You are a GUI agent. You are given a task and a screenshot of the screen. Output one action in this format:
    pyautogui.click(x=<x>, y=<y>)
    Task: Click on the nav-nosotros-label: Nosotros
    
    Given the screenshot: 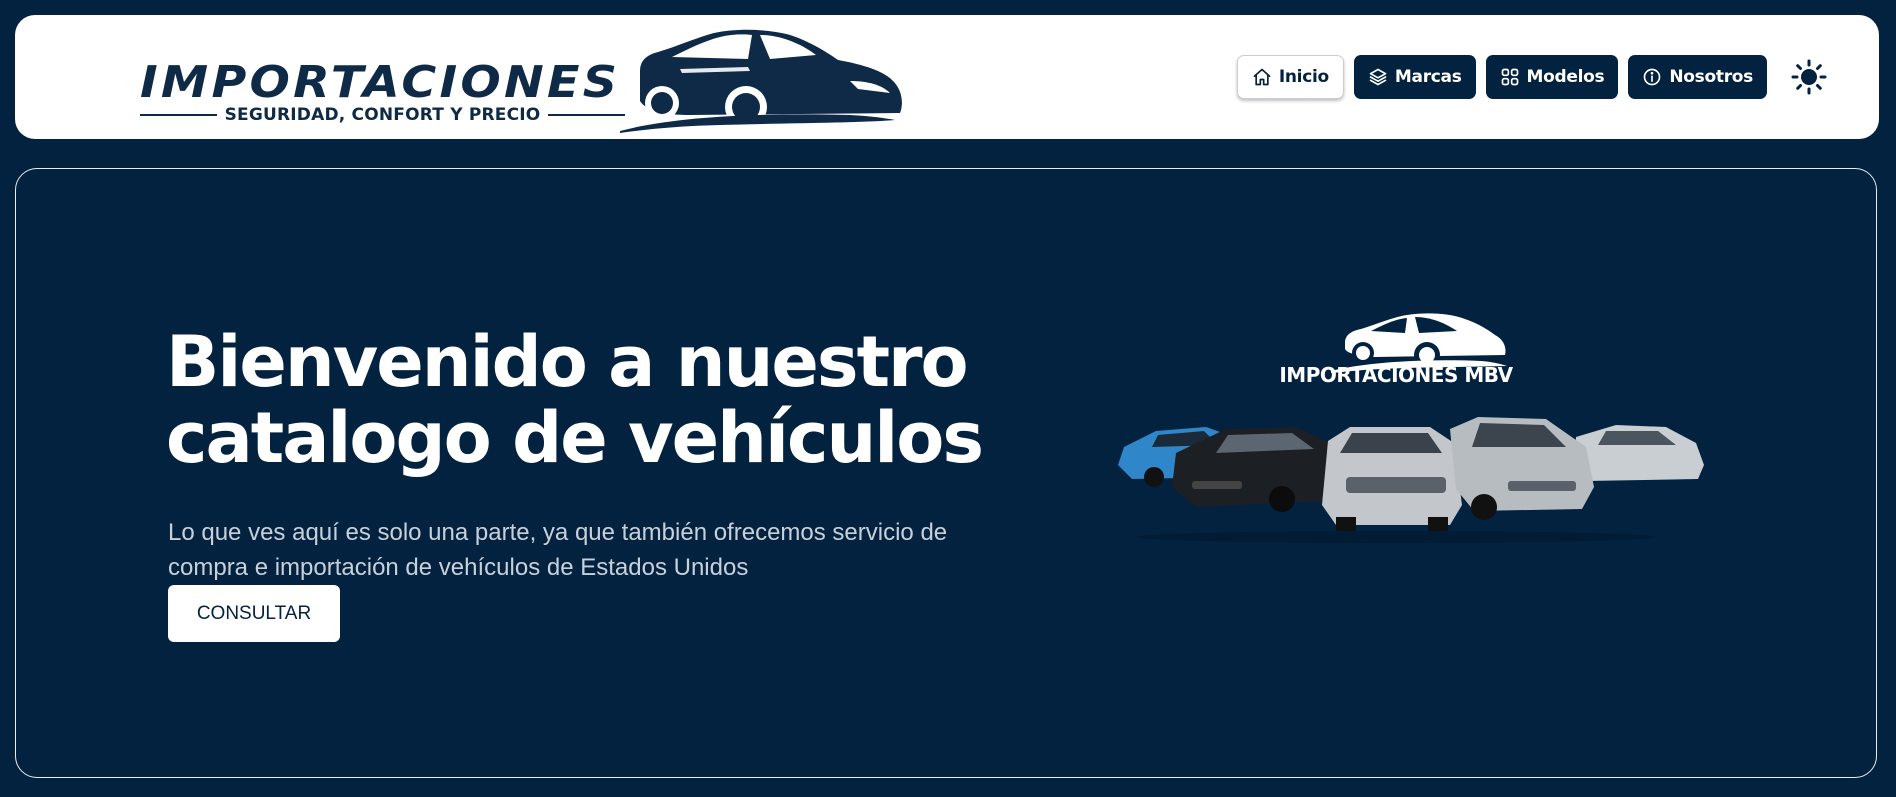 What is the action you would take?
    pyautogui.click(x=1711, y=77)
    